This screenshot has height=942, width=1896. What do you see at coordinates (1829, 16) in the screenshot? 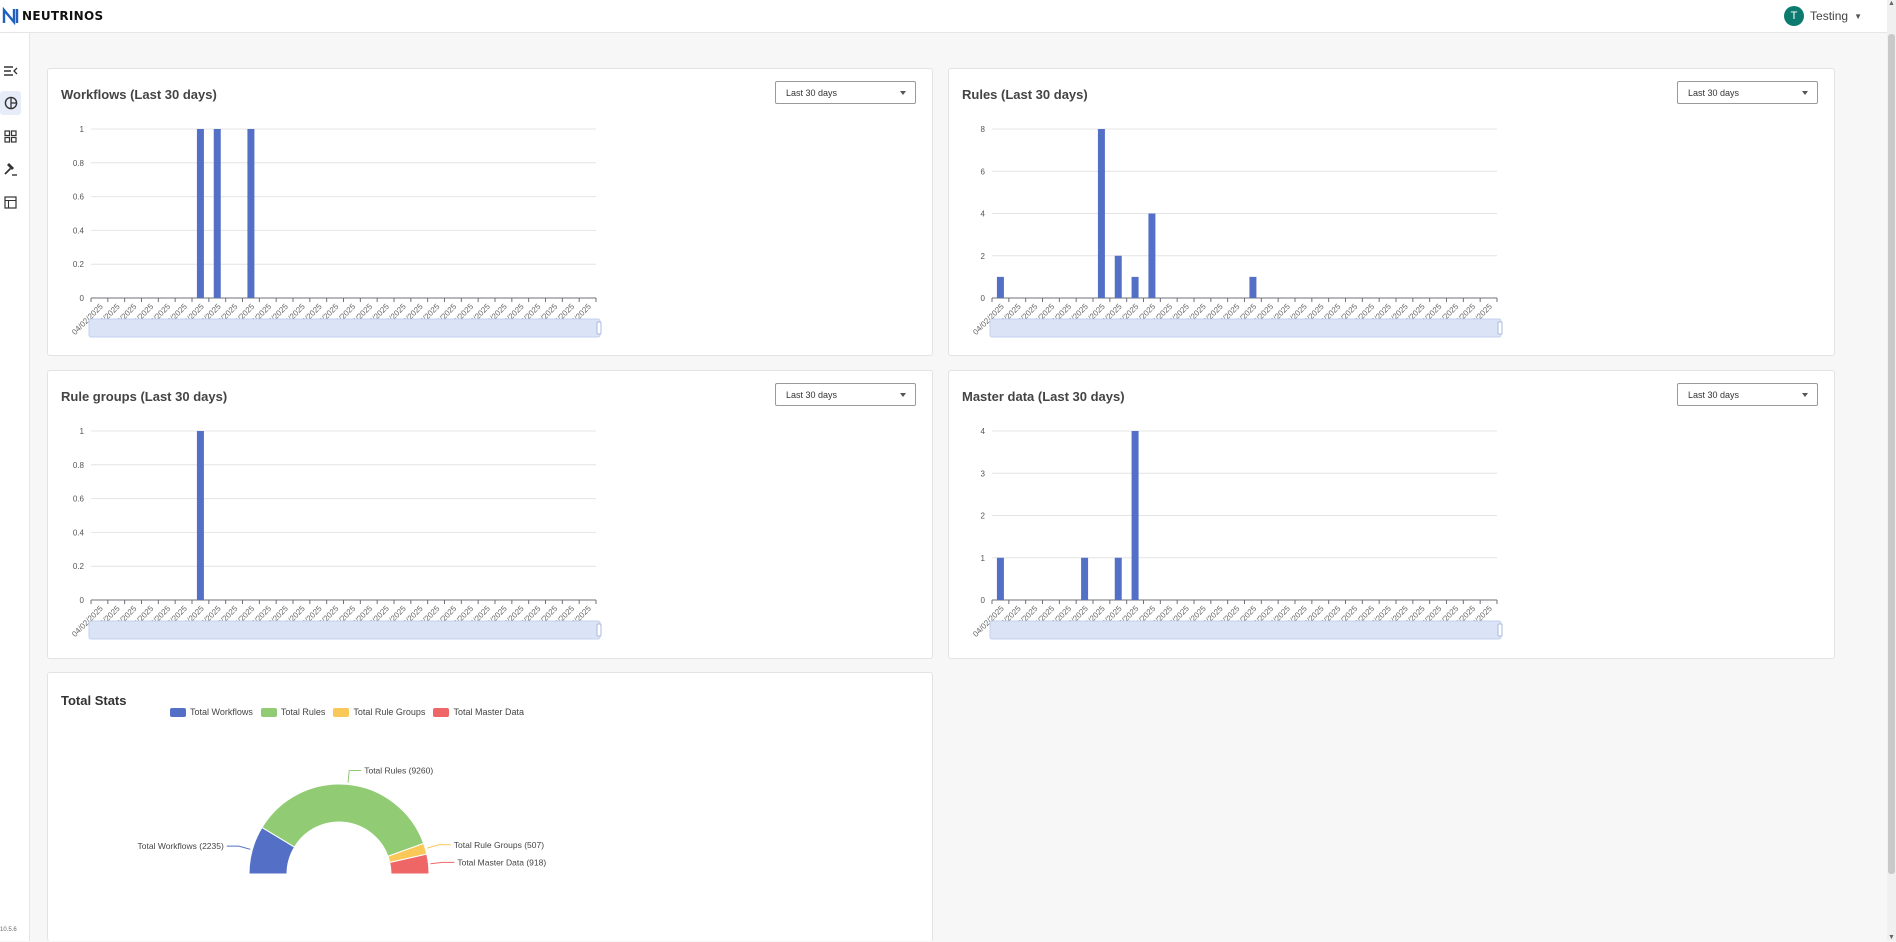
I see `user-name: Testing` at bounding box center [1829, 16].